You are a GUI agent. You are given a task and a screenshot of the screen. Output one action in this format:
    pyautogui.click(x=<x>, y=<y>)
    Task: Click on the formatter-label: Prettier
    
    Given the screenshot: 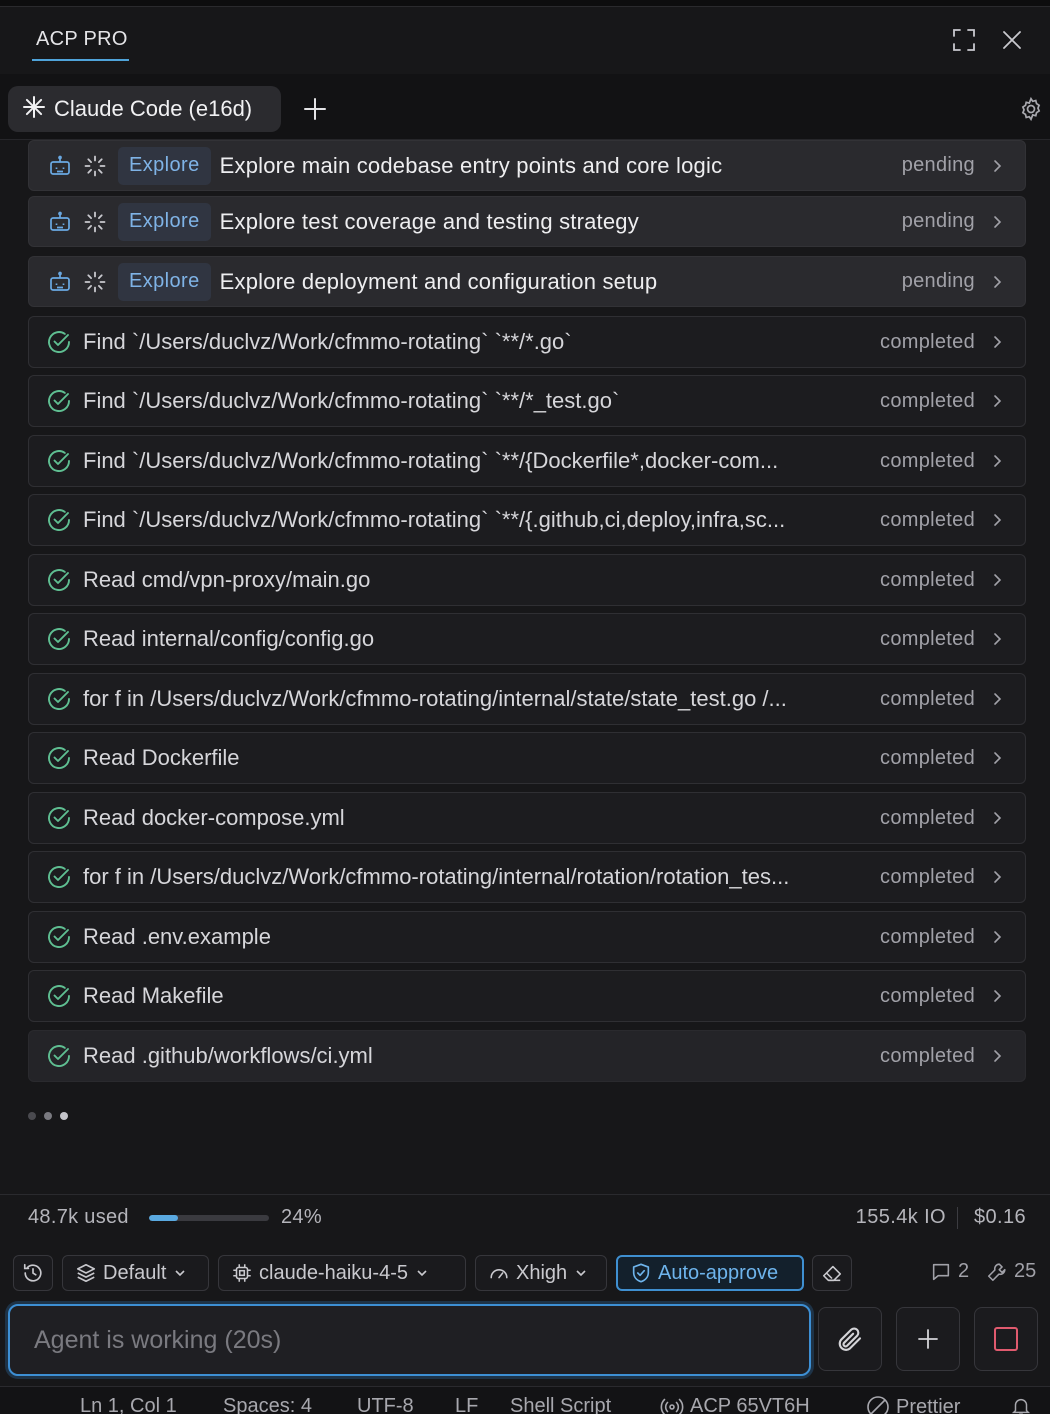 What is the action you would take?
    pyautogui.click(x=928, y=1404)
    